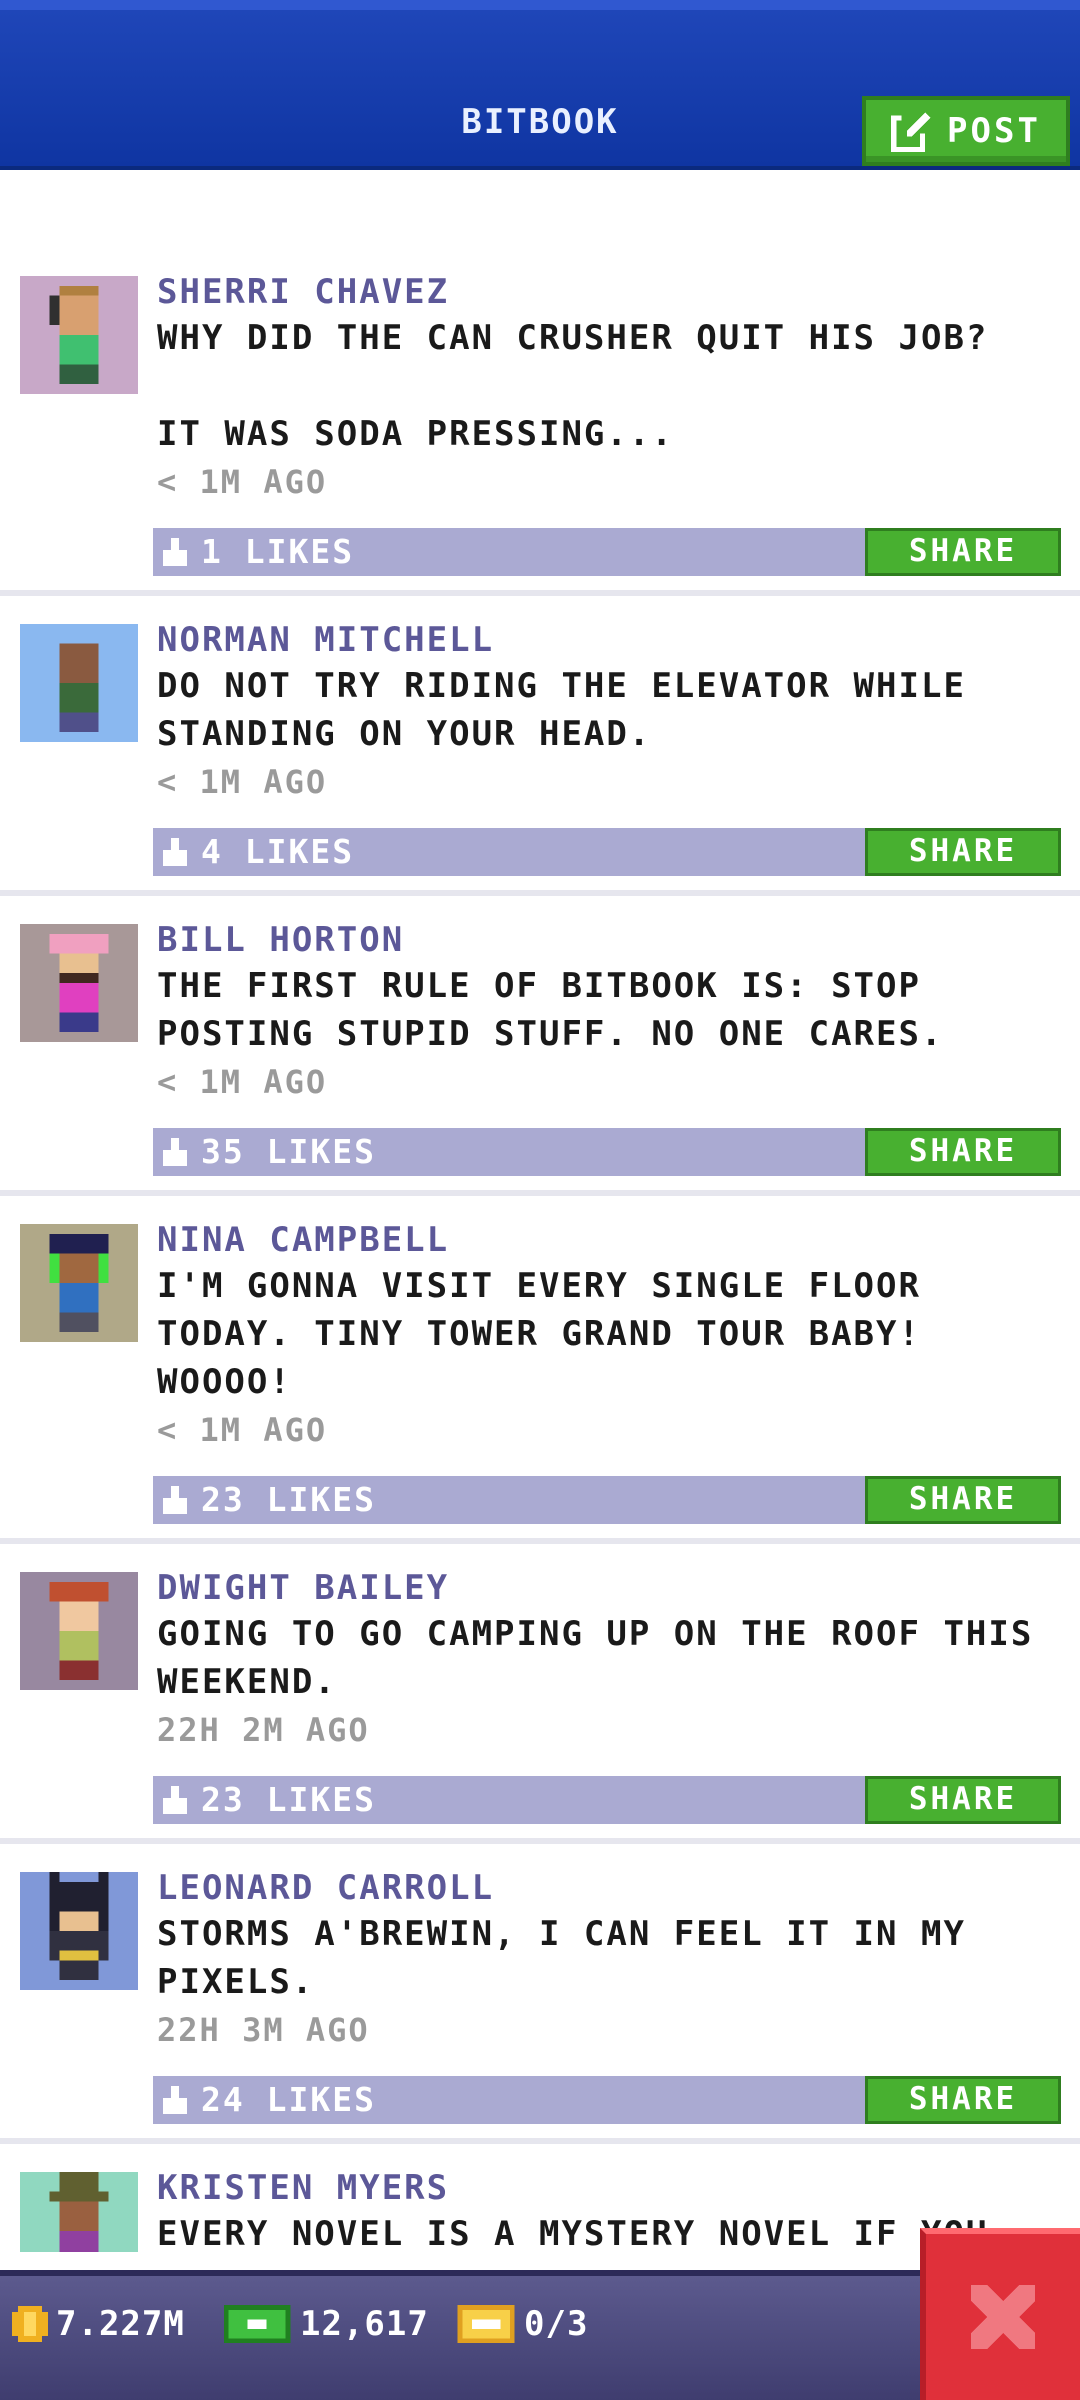 Image resolution: width=1080 pixels, height=2400 pixels. What do you see at coordinates (607, 552) in the screenshot?
I see `likes-bar: 1 LIKES SHARE` at bounding box center [607, 552].